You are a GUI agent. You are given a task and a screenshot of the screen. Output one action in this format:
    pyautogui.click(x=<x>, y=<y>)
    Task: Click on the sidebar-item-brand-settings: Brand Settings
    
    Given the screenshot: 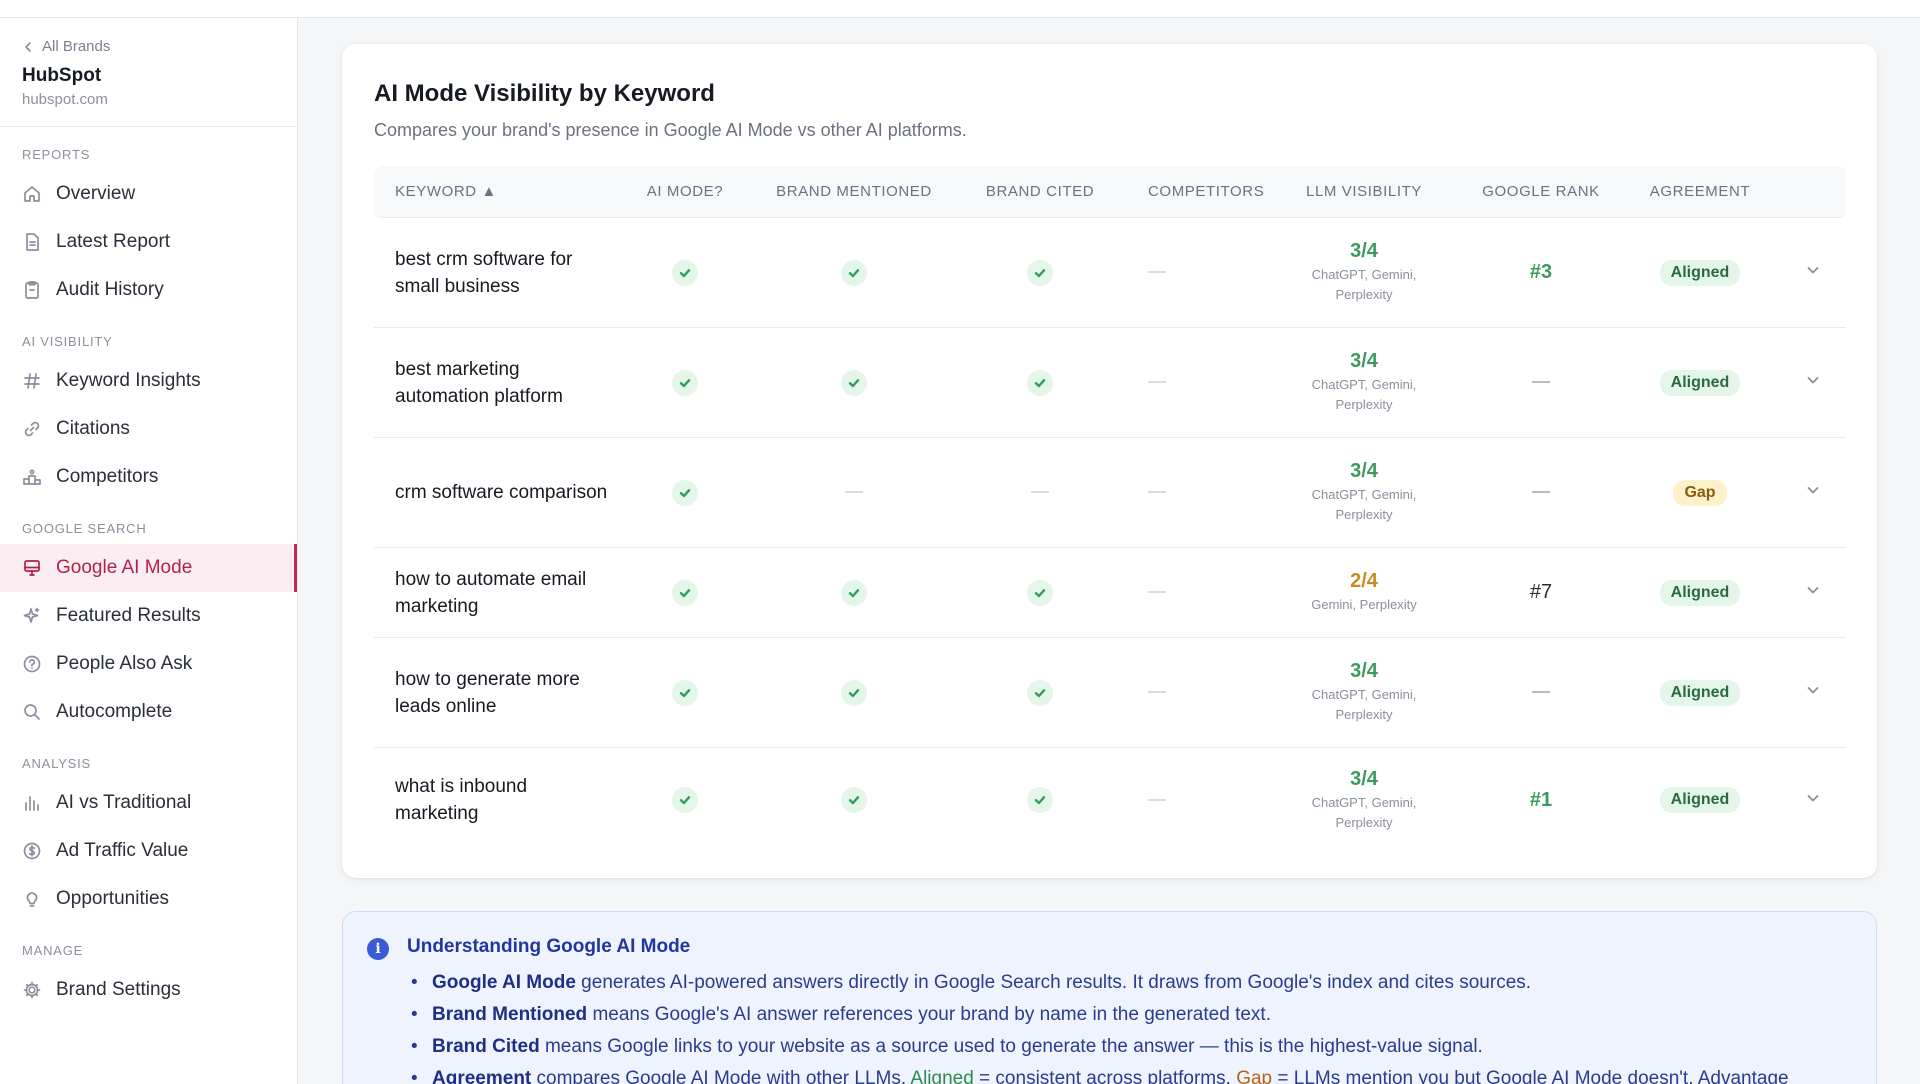 What is the action you would take?
    pyautogui.click(x=148, y=990)
    